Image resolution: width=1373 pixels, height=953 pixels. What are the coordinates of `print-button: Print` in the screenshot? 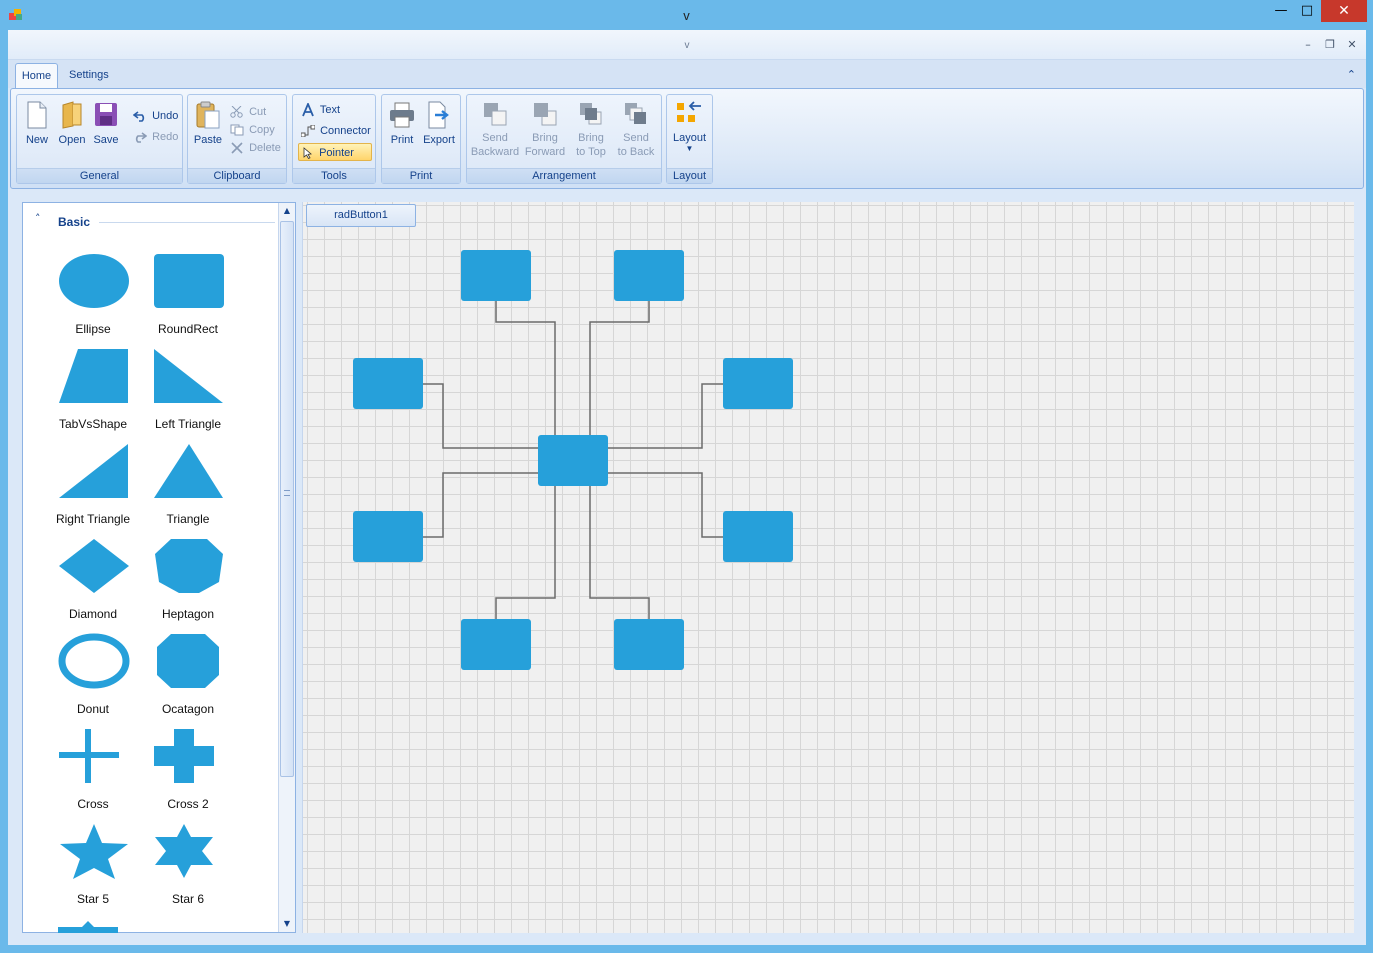 It's located at (402, 124).